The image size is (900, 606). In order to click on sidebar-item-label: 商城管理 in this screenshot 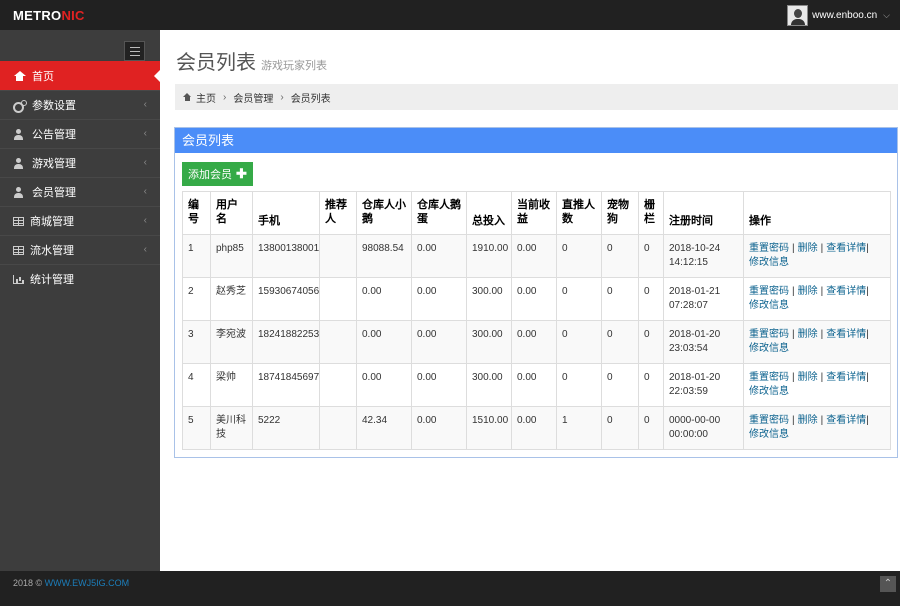, I will do `click(52, 222)`.